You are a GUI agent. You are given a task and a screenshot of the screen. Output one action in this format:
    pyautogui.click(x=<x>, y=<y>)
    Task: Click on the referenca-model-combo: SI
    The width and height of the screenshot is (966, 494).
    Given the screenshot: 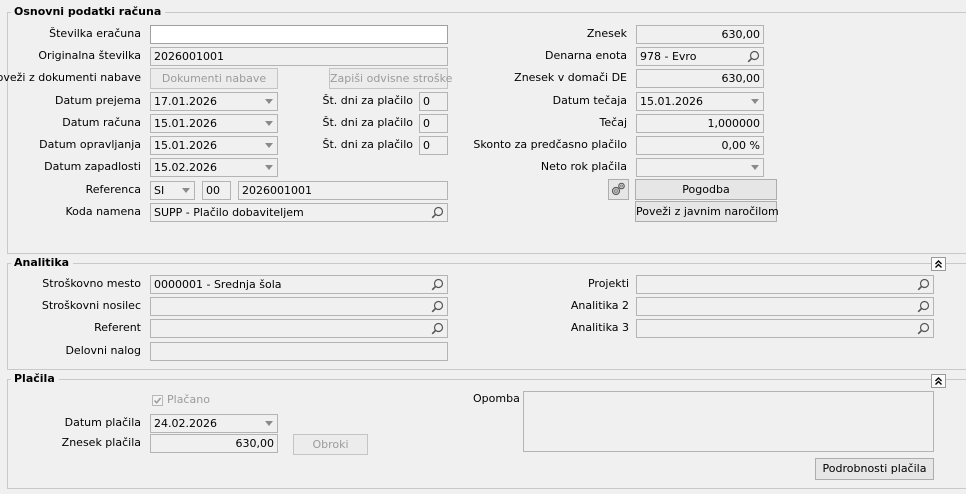 What is the action you would take?
    pyautogui.click(x=172, y=190)
    